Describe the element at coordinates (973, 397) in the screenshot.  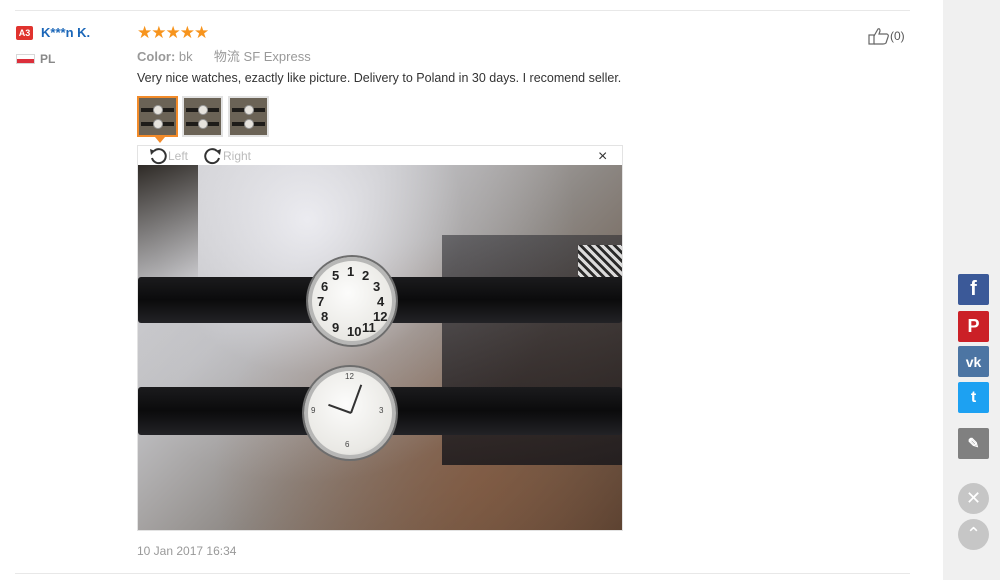
I see `twitter-share-button: t` at that location.